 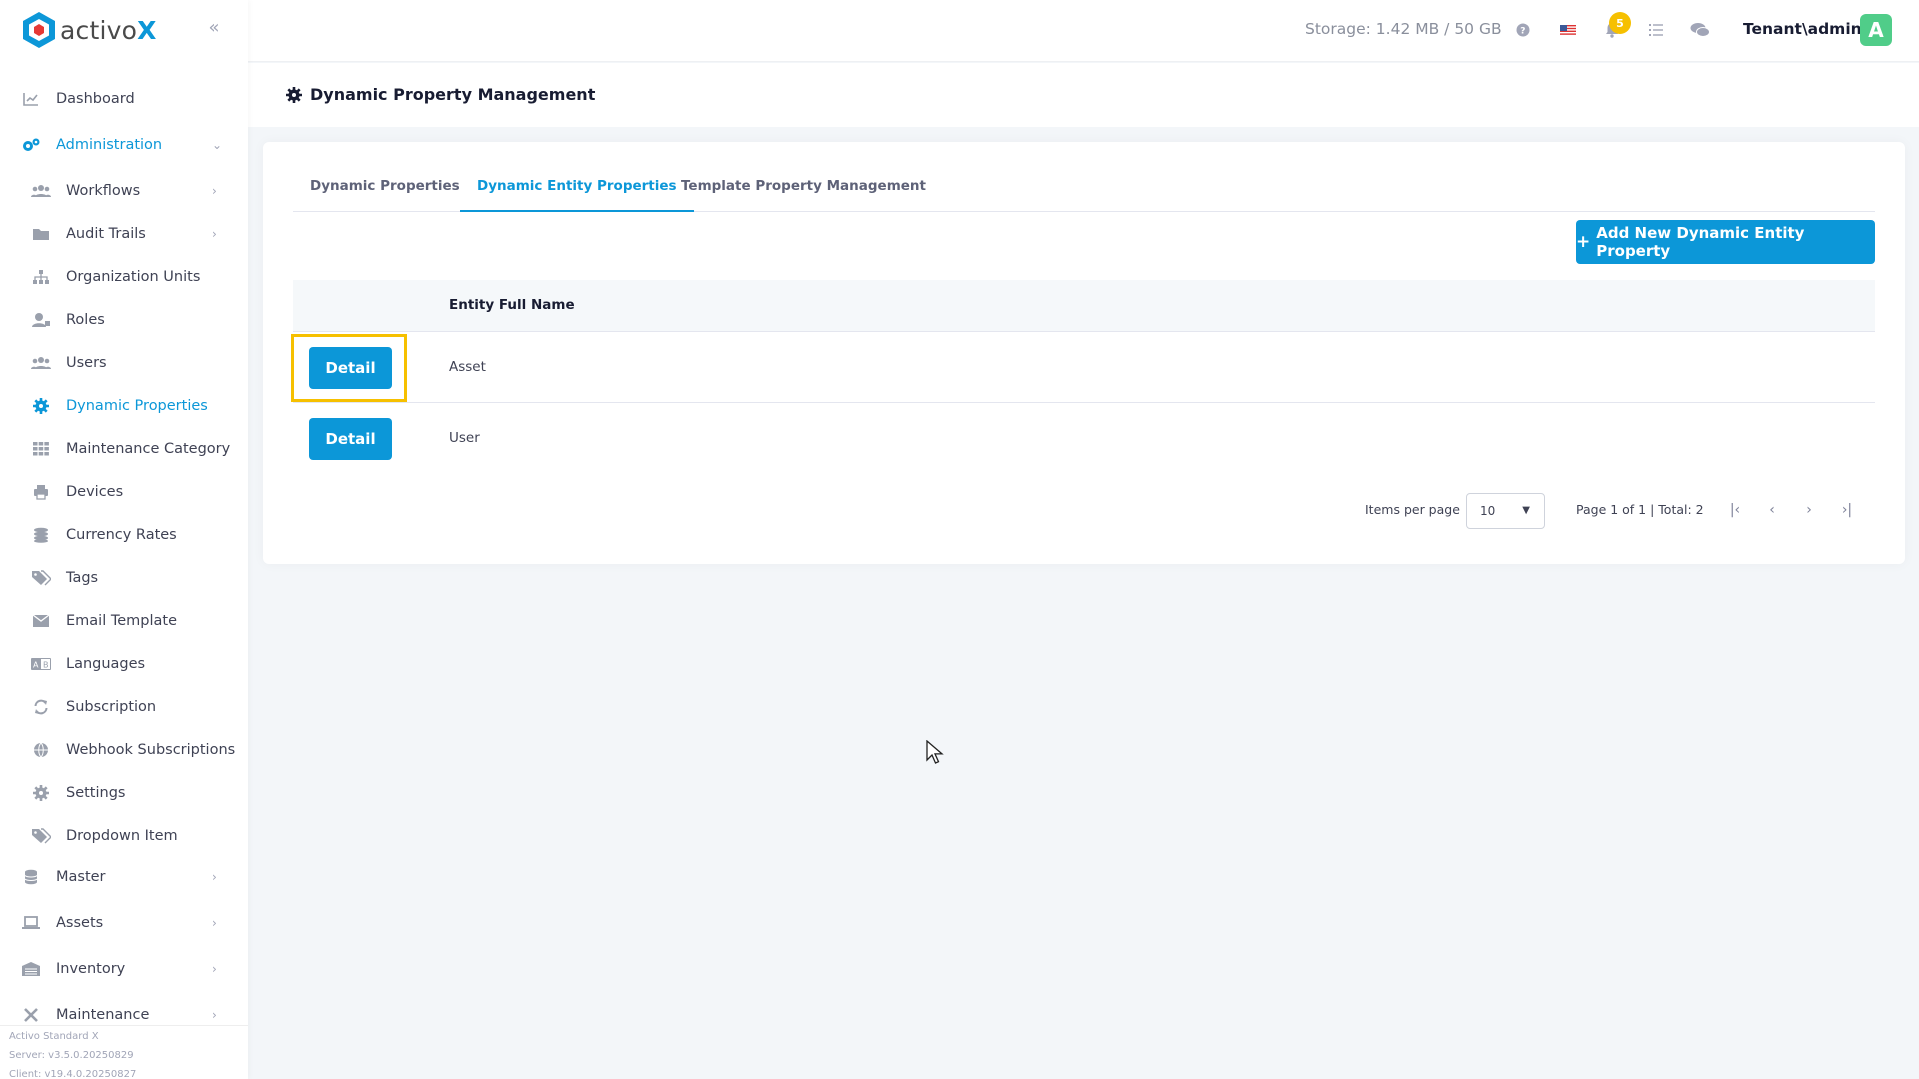 I want to click on sitemap-icon, so click(x=41, y=277).